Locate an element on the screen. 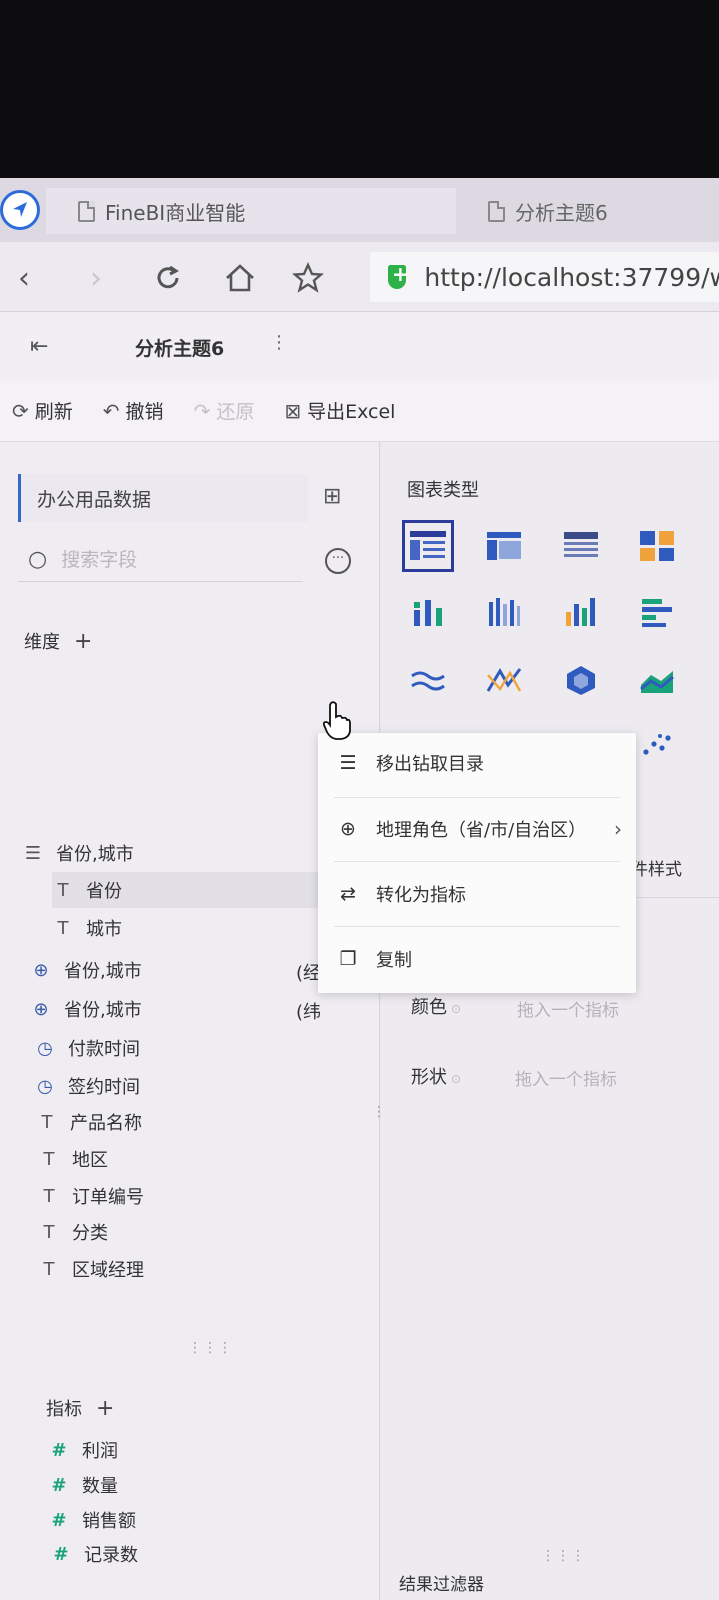 This screenshot has height=1600, width=719. grouped-bar-icon is located at coordinates (428, 612).